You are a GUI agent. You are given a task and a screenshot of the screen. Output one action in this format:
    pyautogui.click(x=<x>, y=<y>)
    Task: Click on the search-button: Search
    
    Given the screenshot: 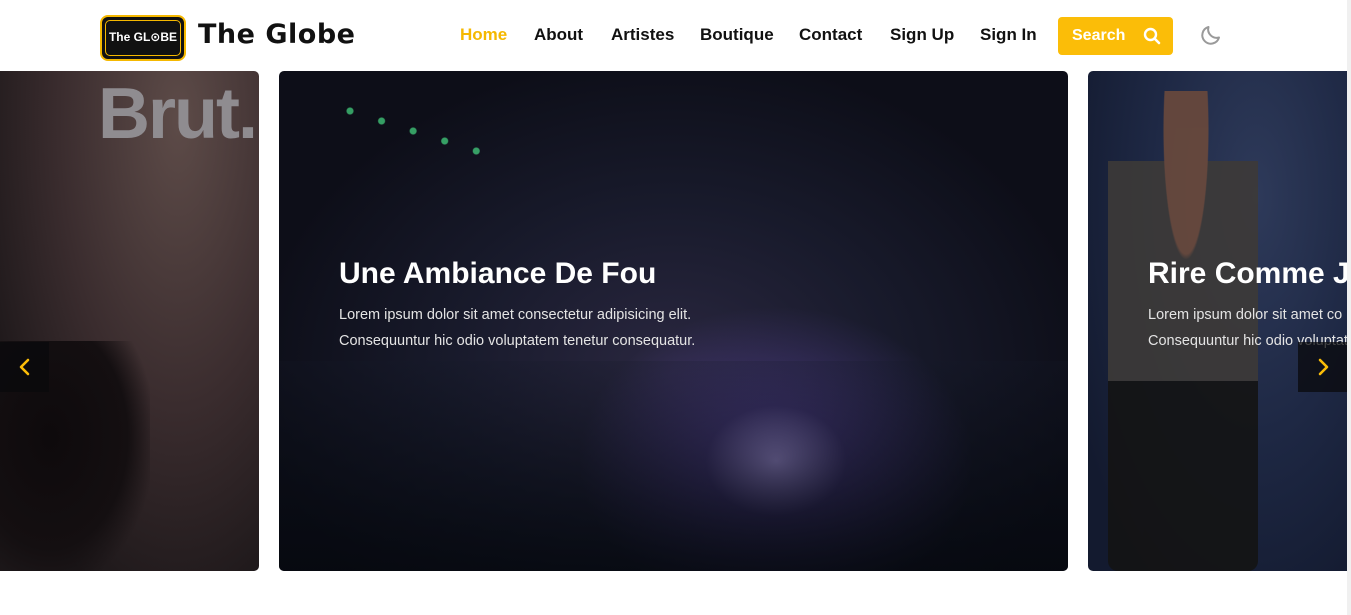 What is the action you would take?
    pyautogui.click(x=1115, y=36)
    